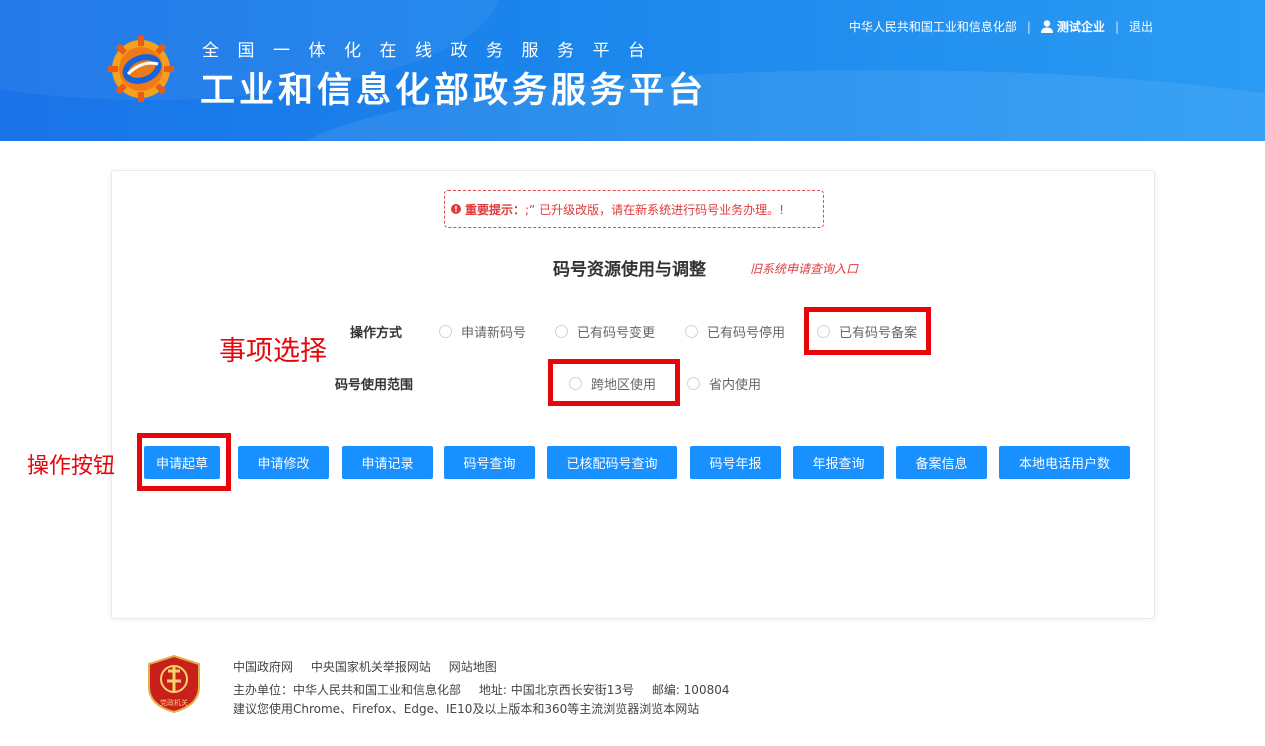 The height and width of the screenshot is (746, 1265). I want to click on platform-logo-icon, so click(141, 69).